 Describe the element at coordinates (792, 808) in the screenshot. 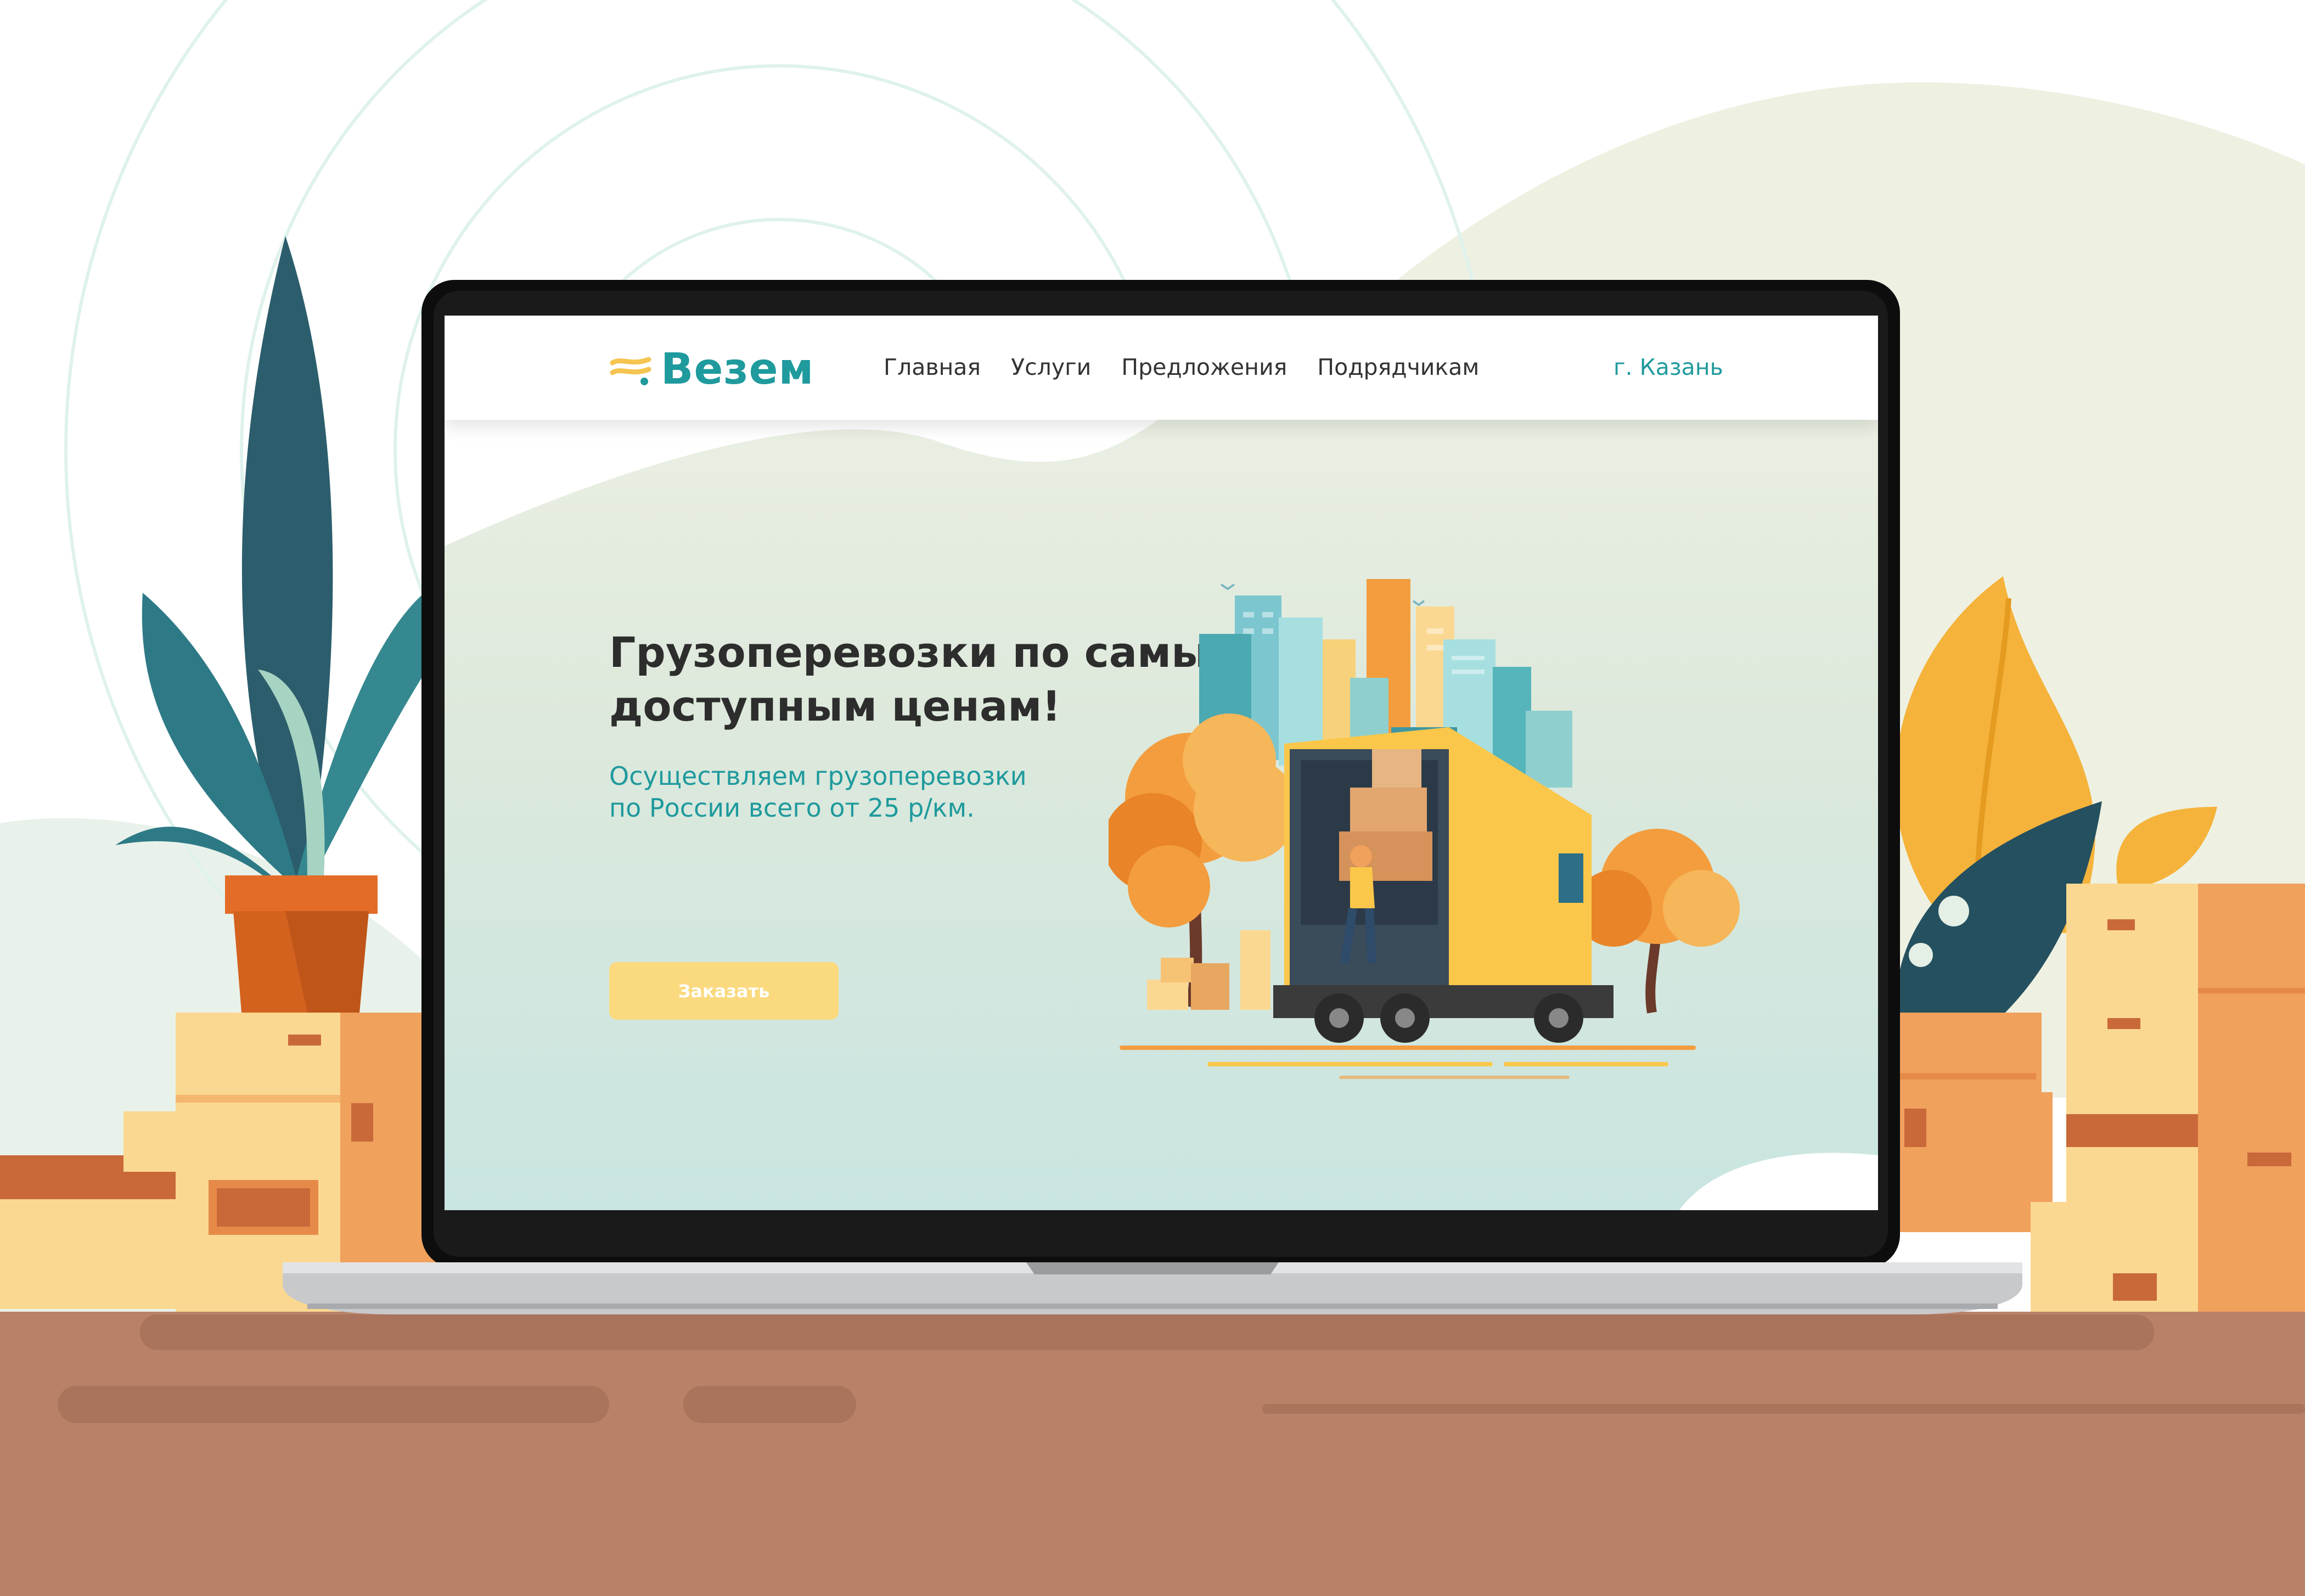

I see `hero-subtitle-line2: по России всего от 25 р/км.` at that location.